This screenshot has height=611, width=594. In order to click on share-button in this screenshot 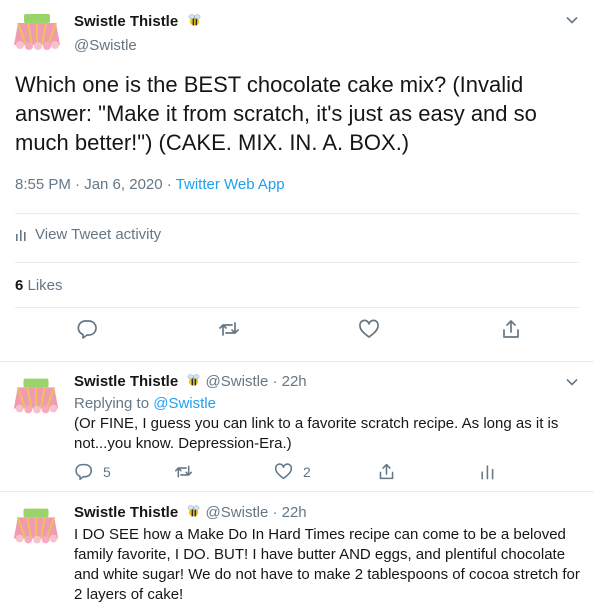, I will do `click(386, 471)`.